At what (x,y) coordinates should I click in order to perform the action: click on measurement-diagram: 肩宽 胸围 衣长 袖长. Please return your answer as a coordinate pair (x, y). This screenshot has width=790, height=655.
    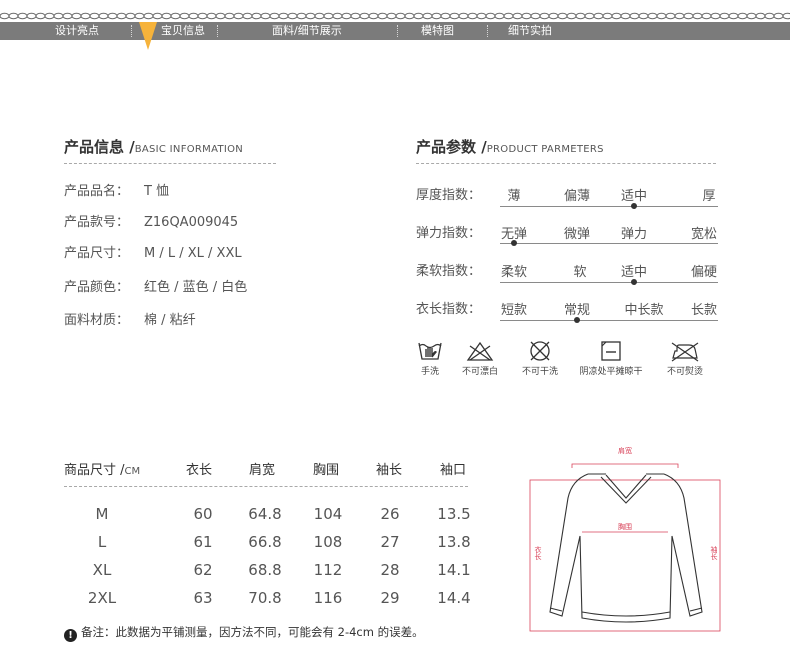
    Looking at the image, I should click on (625, 539).